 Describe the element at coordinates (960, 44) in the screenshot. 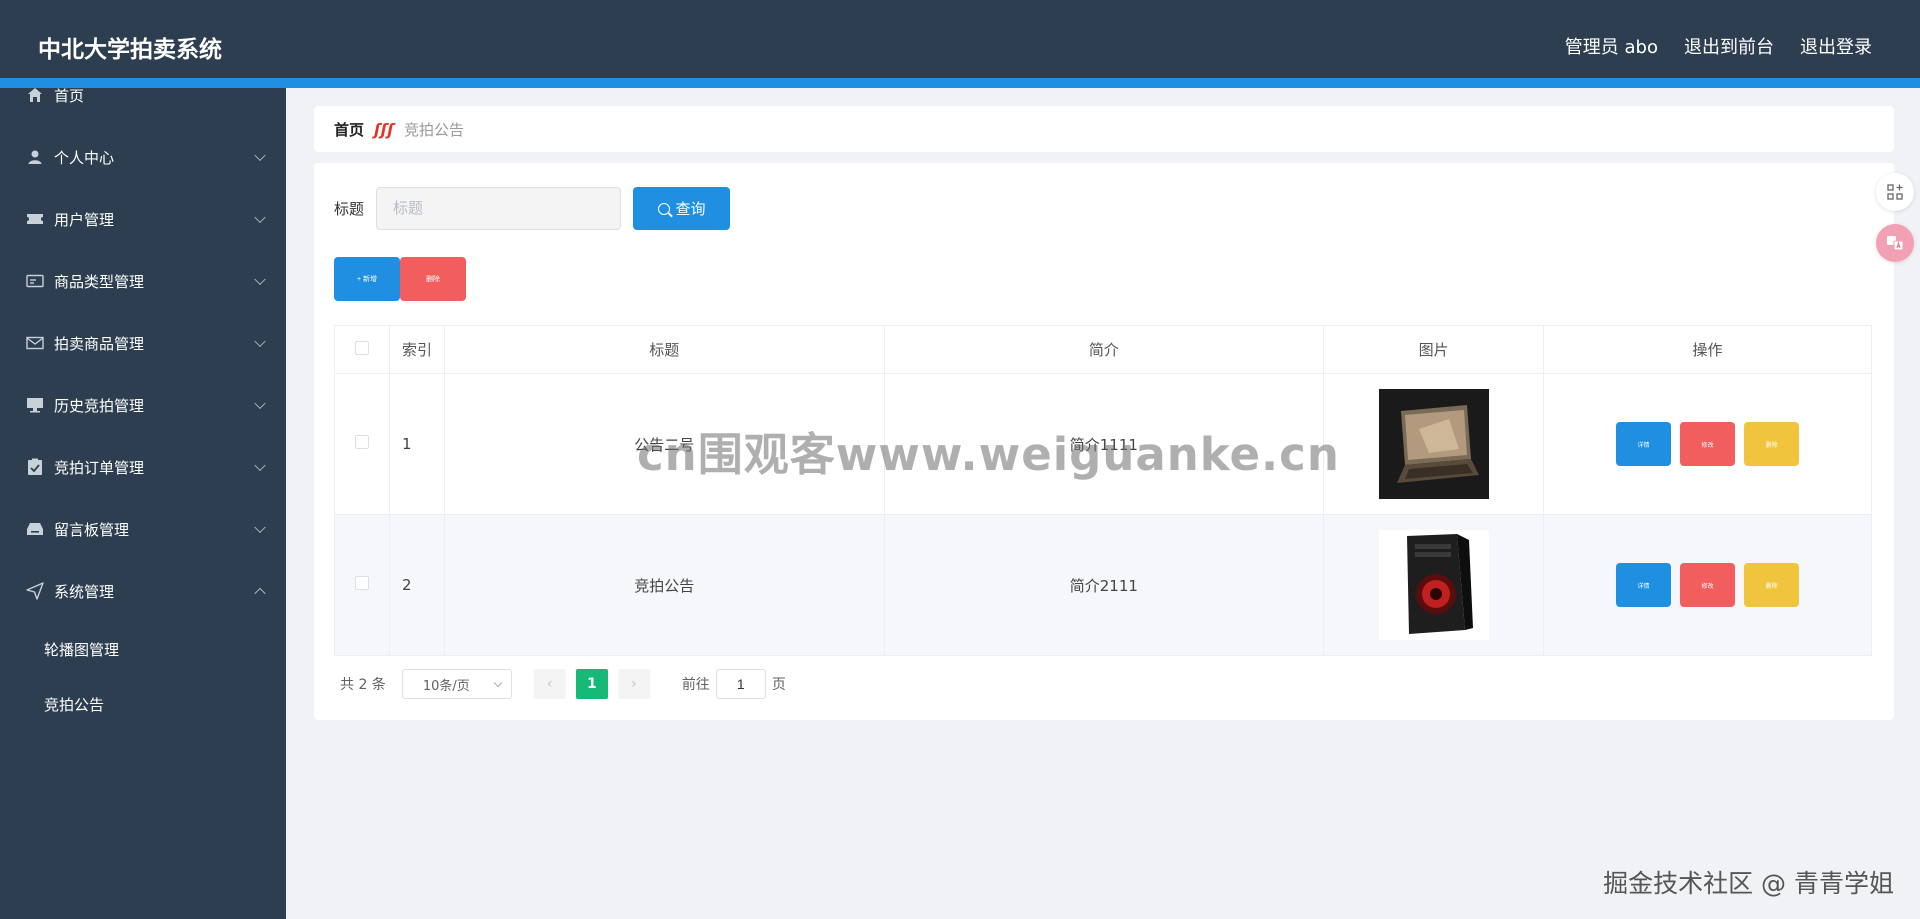

I see `top-header: 中北大学拍卖系统 管理员 abo 退出到前台 退出登录` at that location.